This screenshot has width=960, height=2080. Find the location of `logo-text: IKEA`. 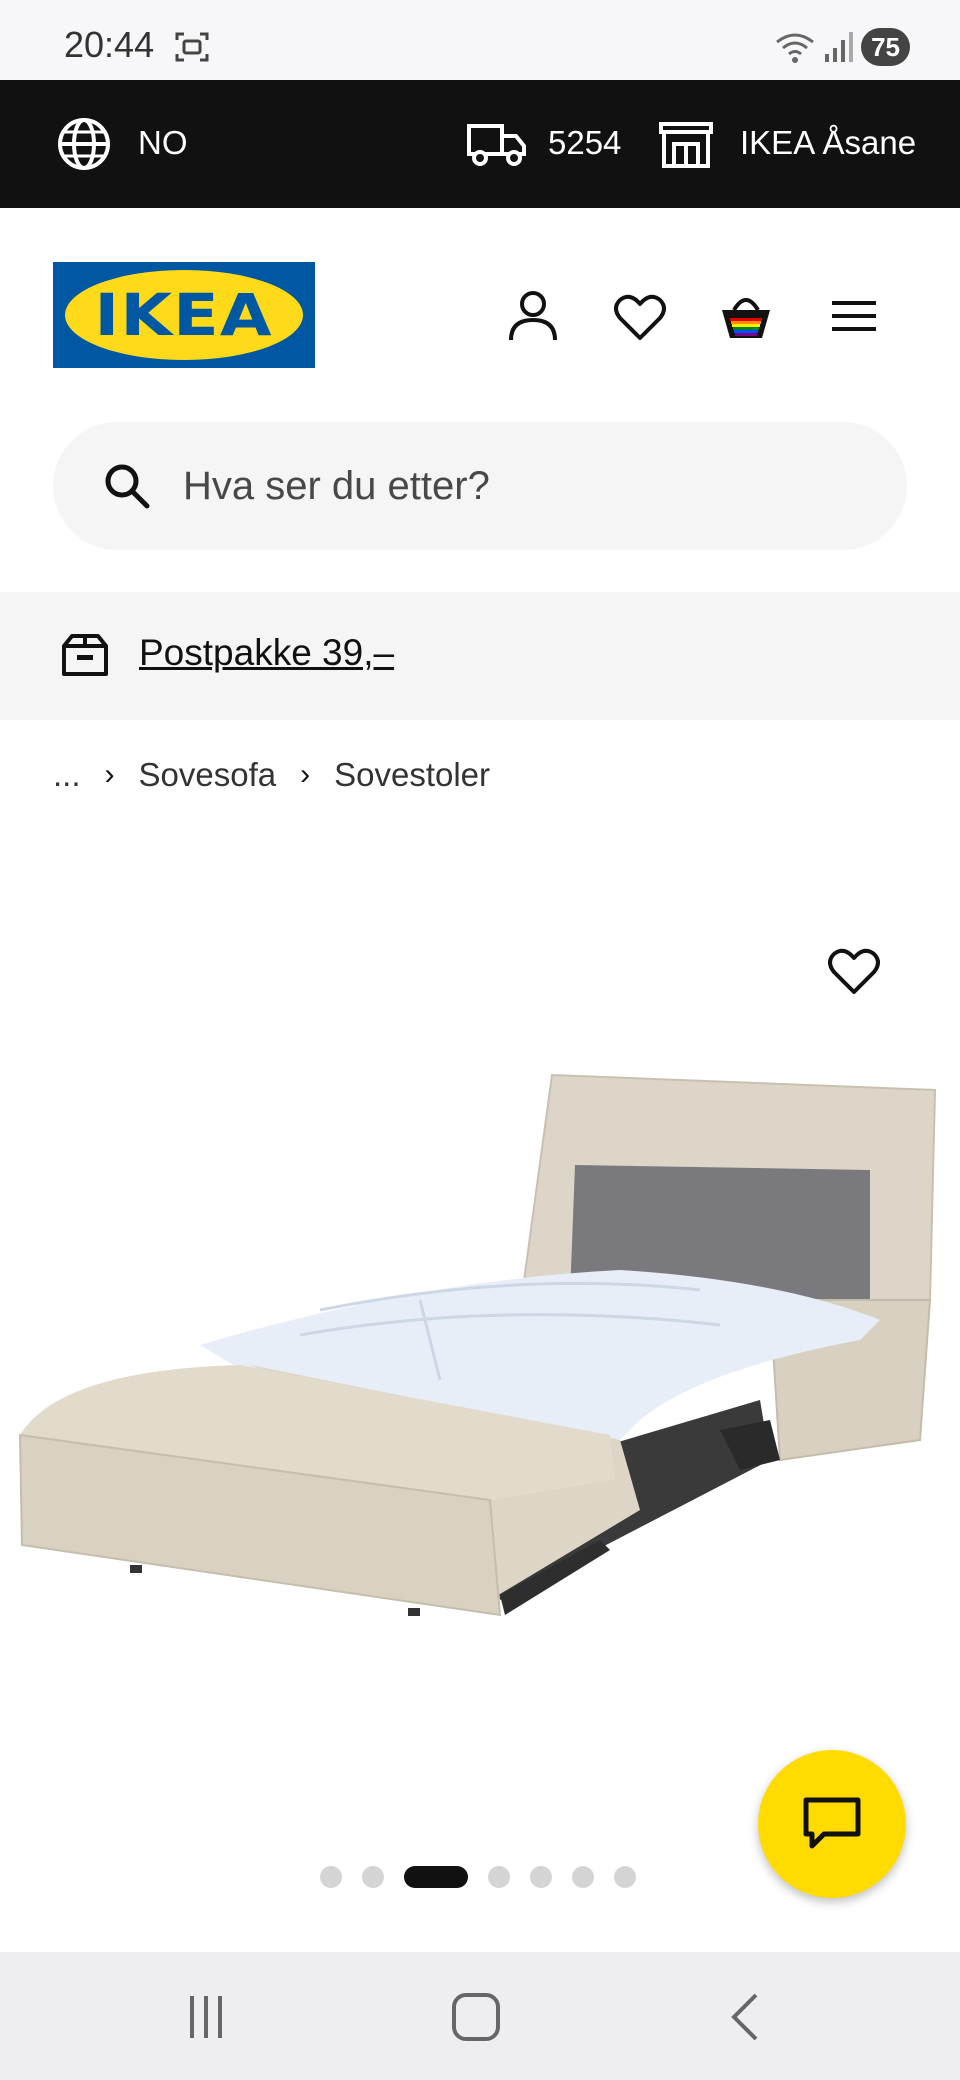

logo-text: IKEA is located at coordinates (184, 315).